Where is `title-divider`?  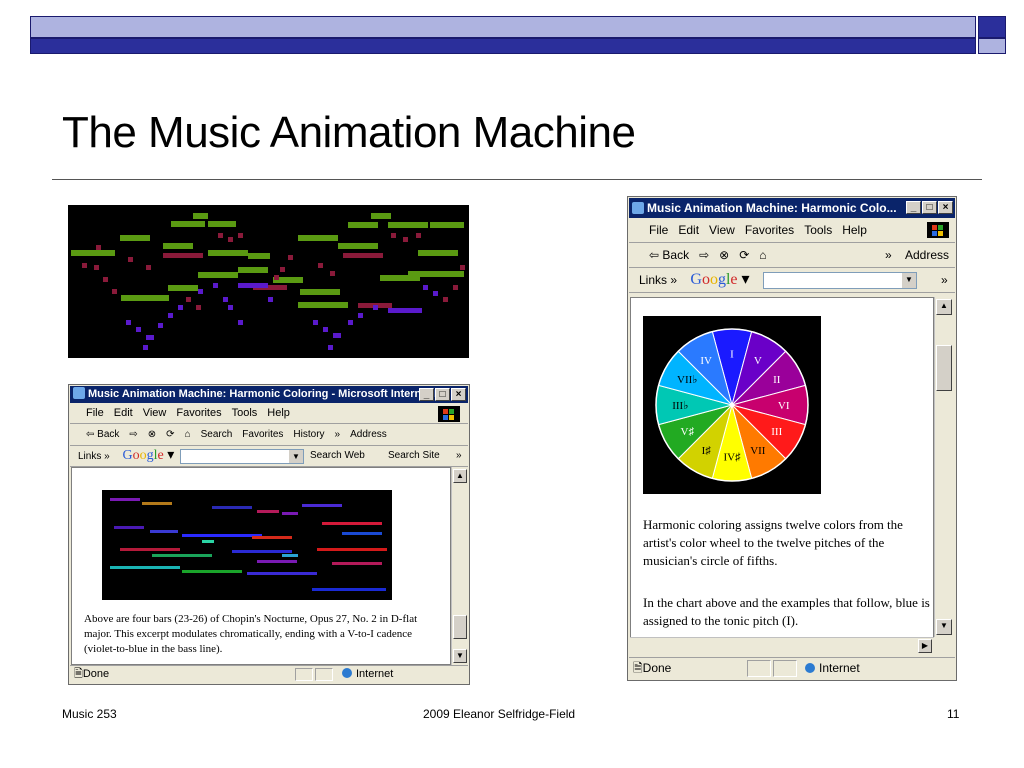
title-divider is located at coordinates (517, 179).